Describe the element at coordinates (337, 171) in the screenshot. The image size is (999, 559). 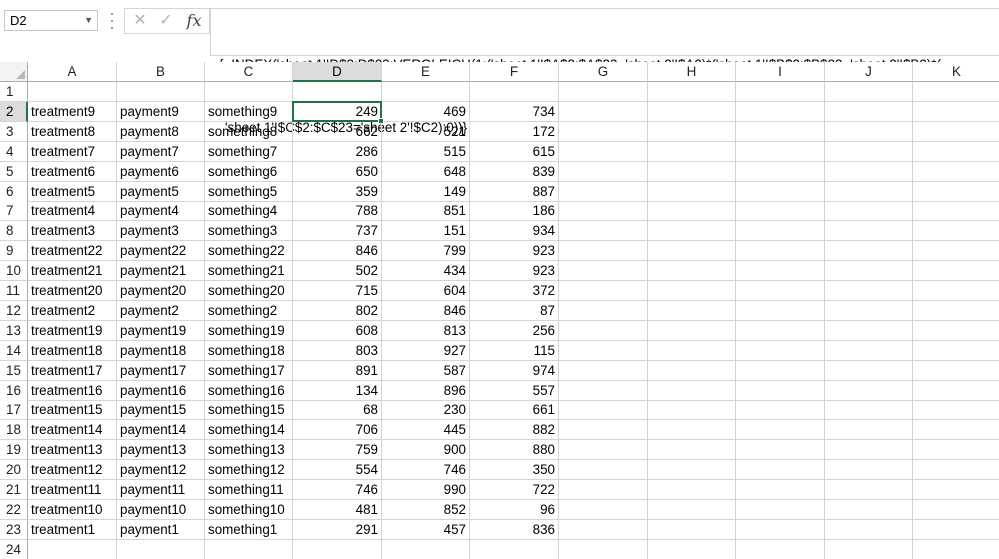
I see `cell-d5: 650` at that location.